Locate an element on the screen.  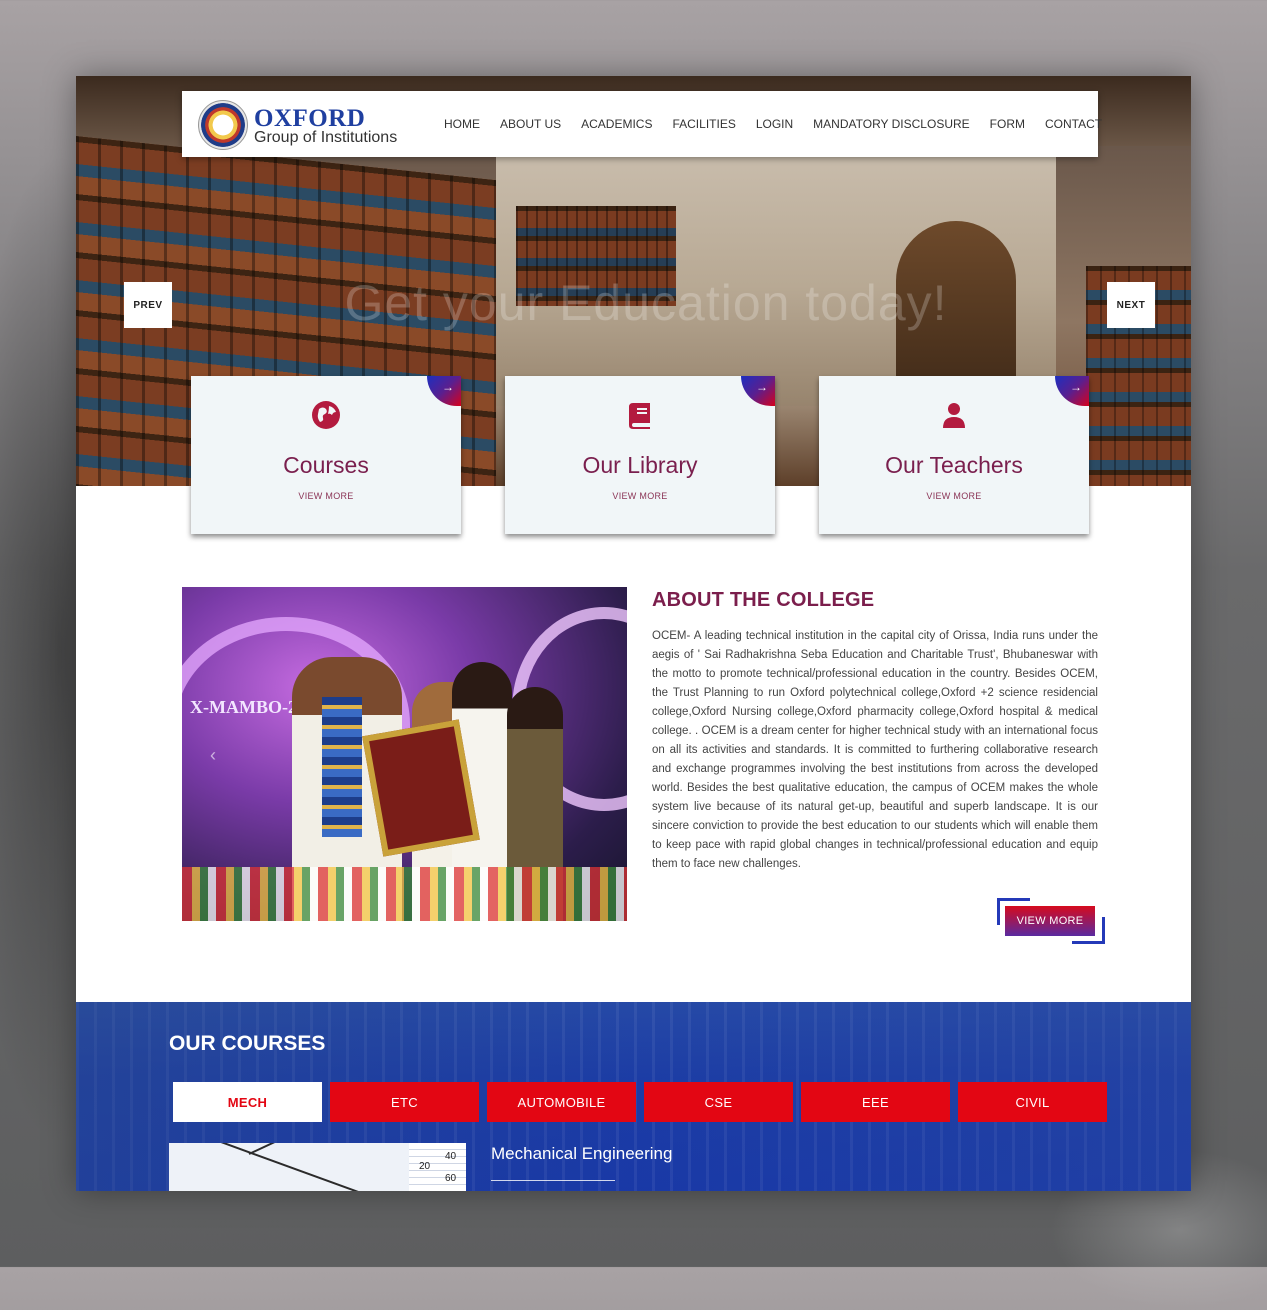
feature-card-courses: → Courses VIEW MORE is located at coordinates (326, 455).